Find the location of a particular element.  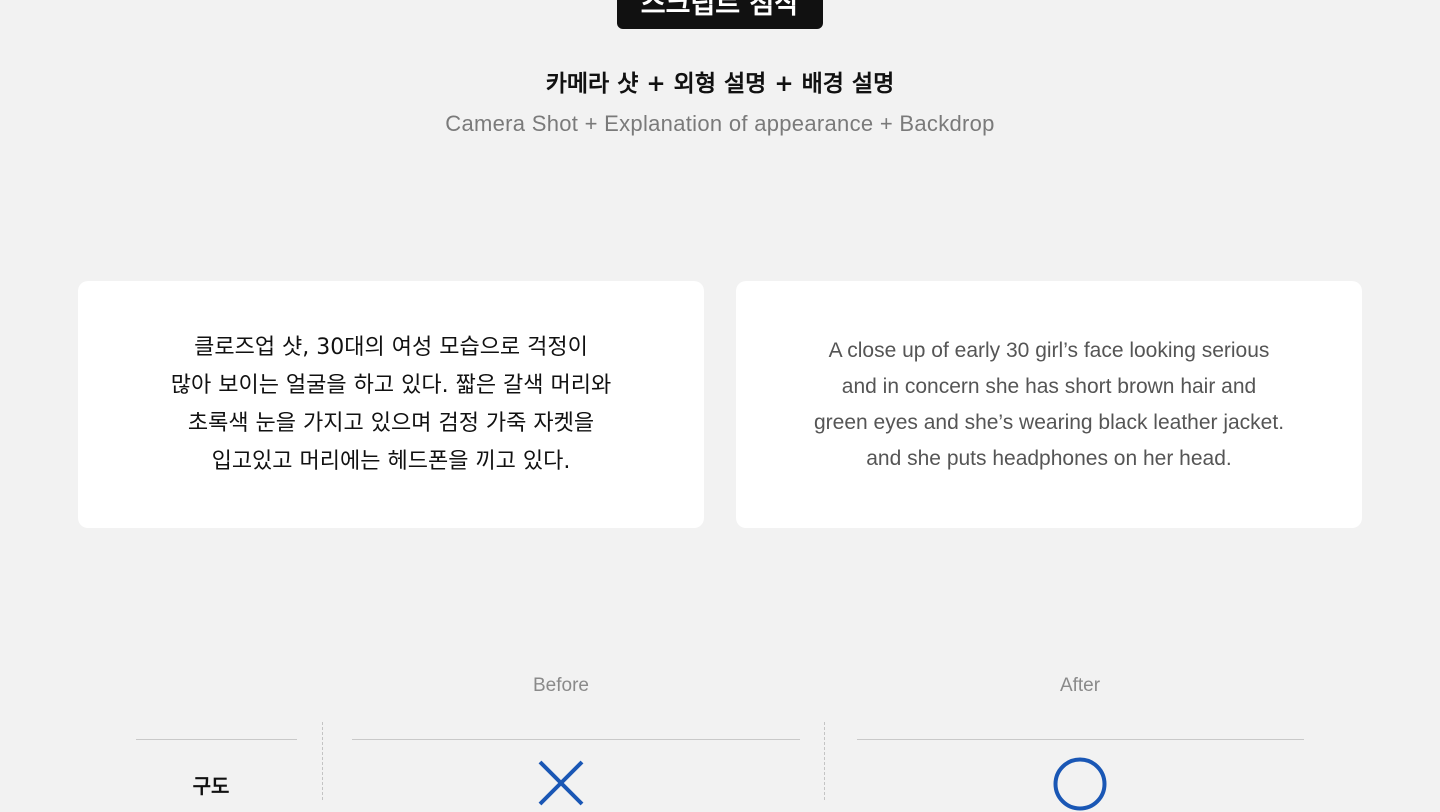

after-column-divider is located at coordinates (1080, 739).